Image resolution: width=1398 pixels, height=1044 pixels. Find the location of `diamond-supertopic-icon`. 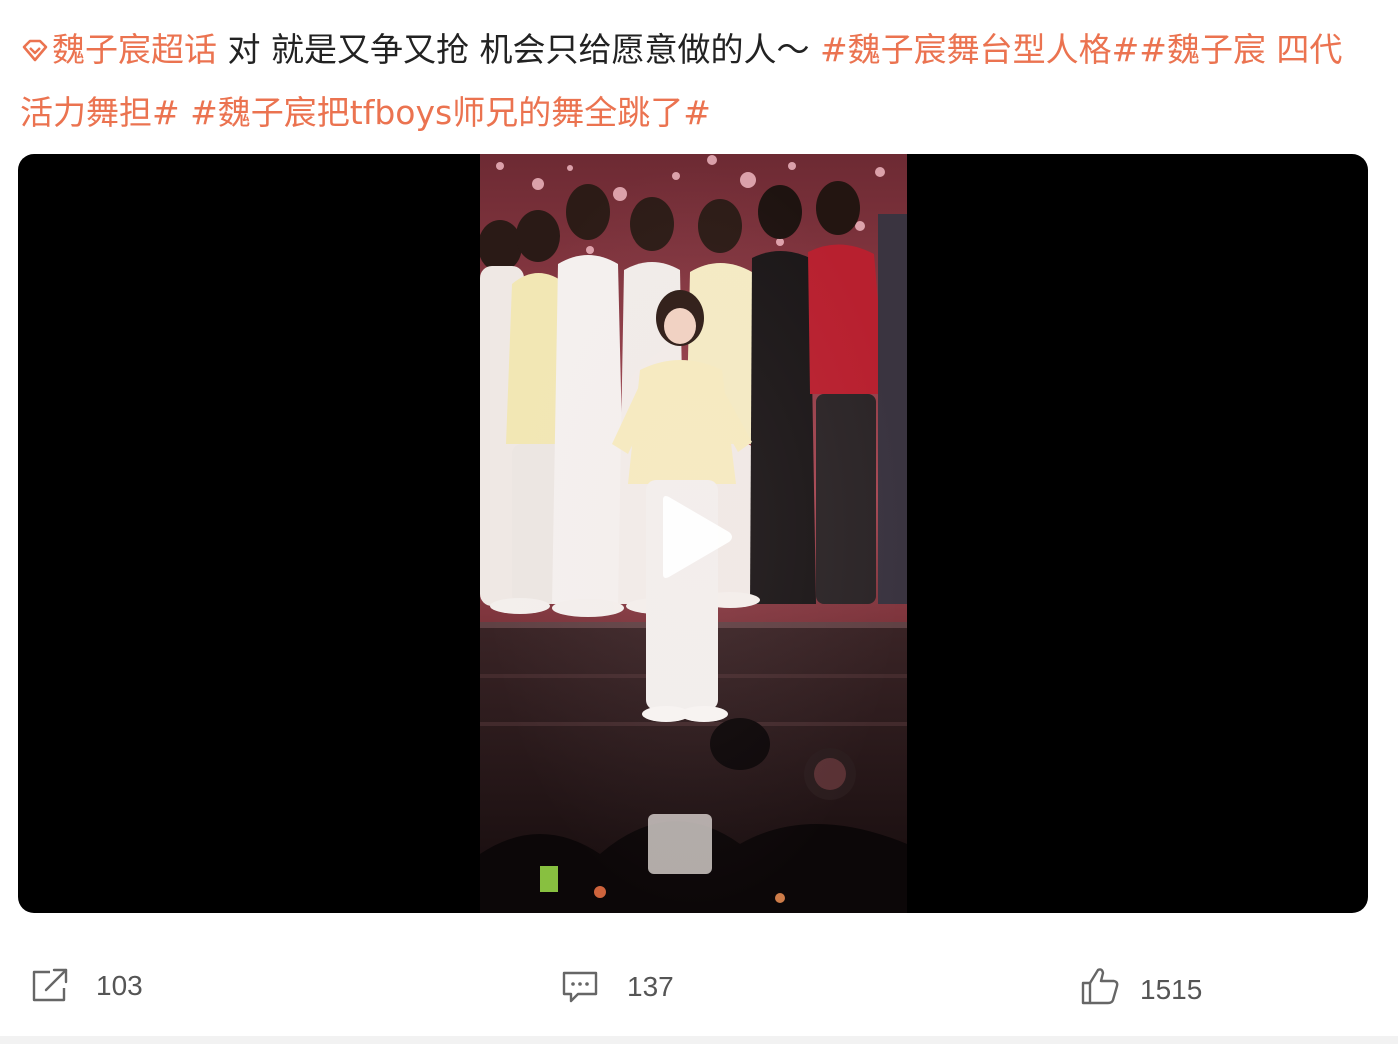

diamond-supertopic-icon is located at coordinates (35, 50).